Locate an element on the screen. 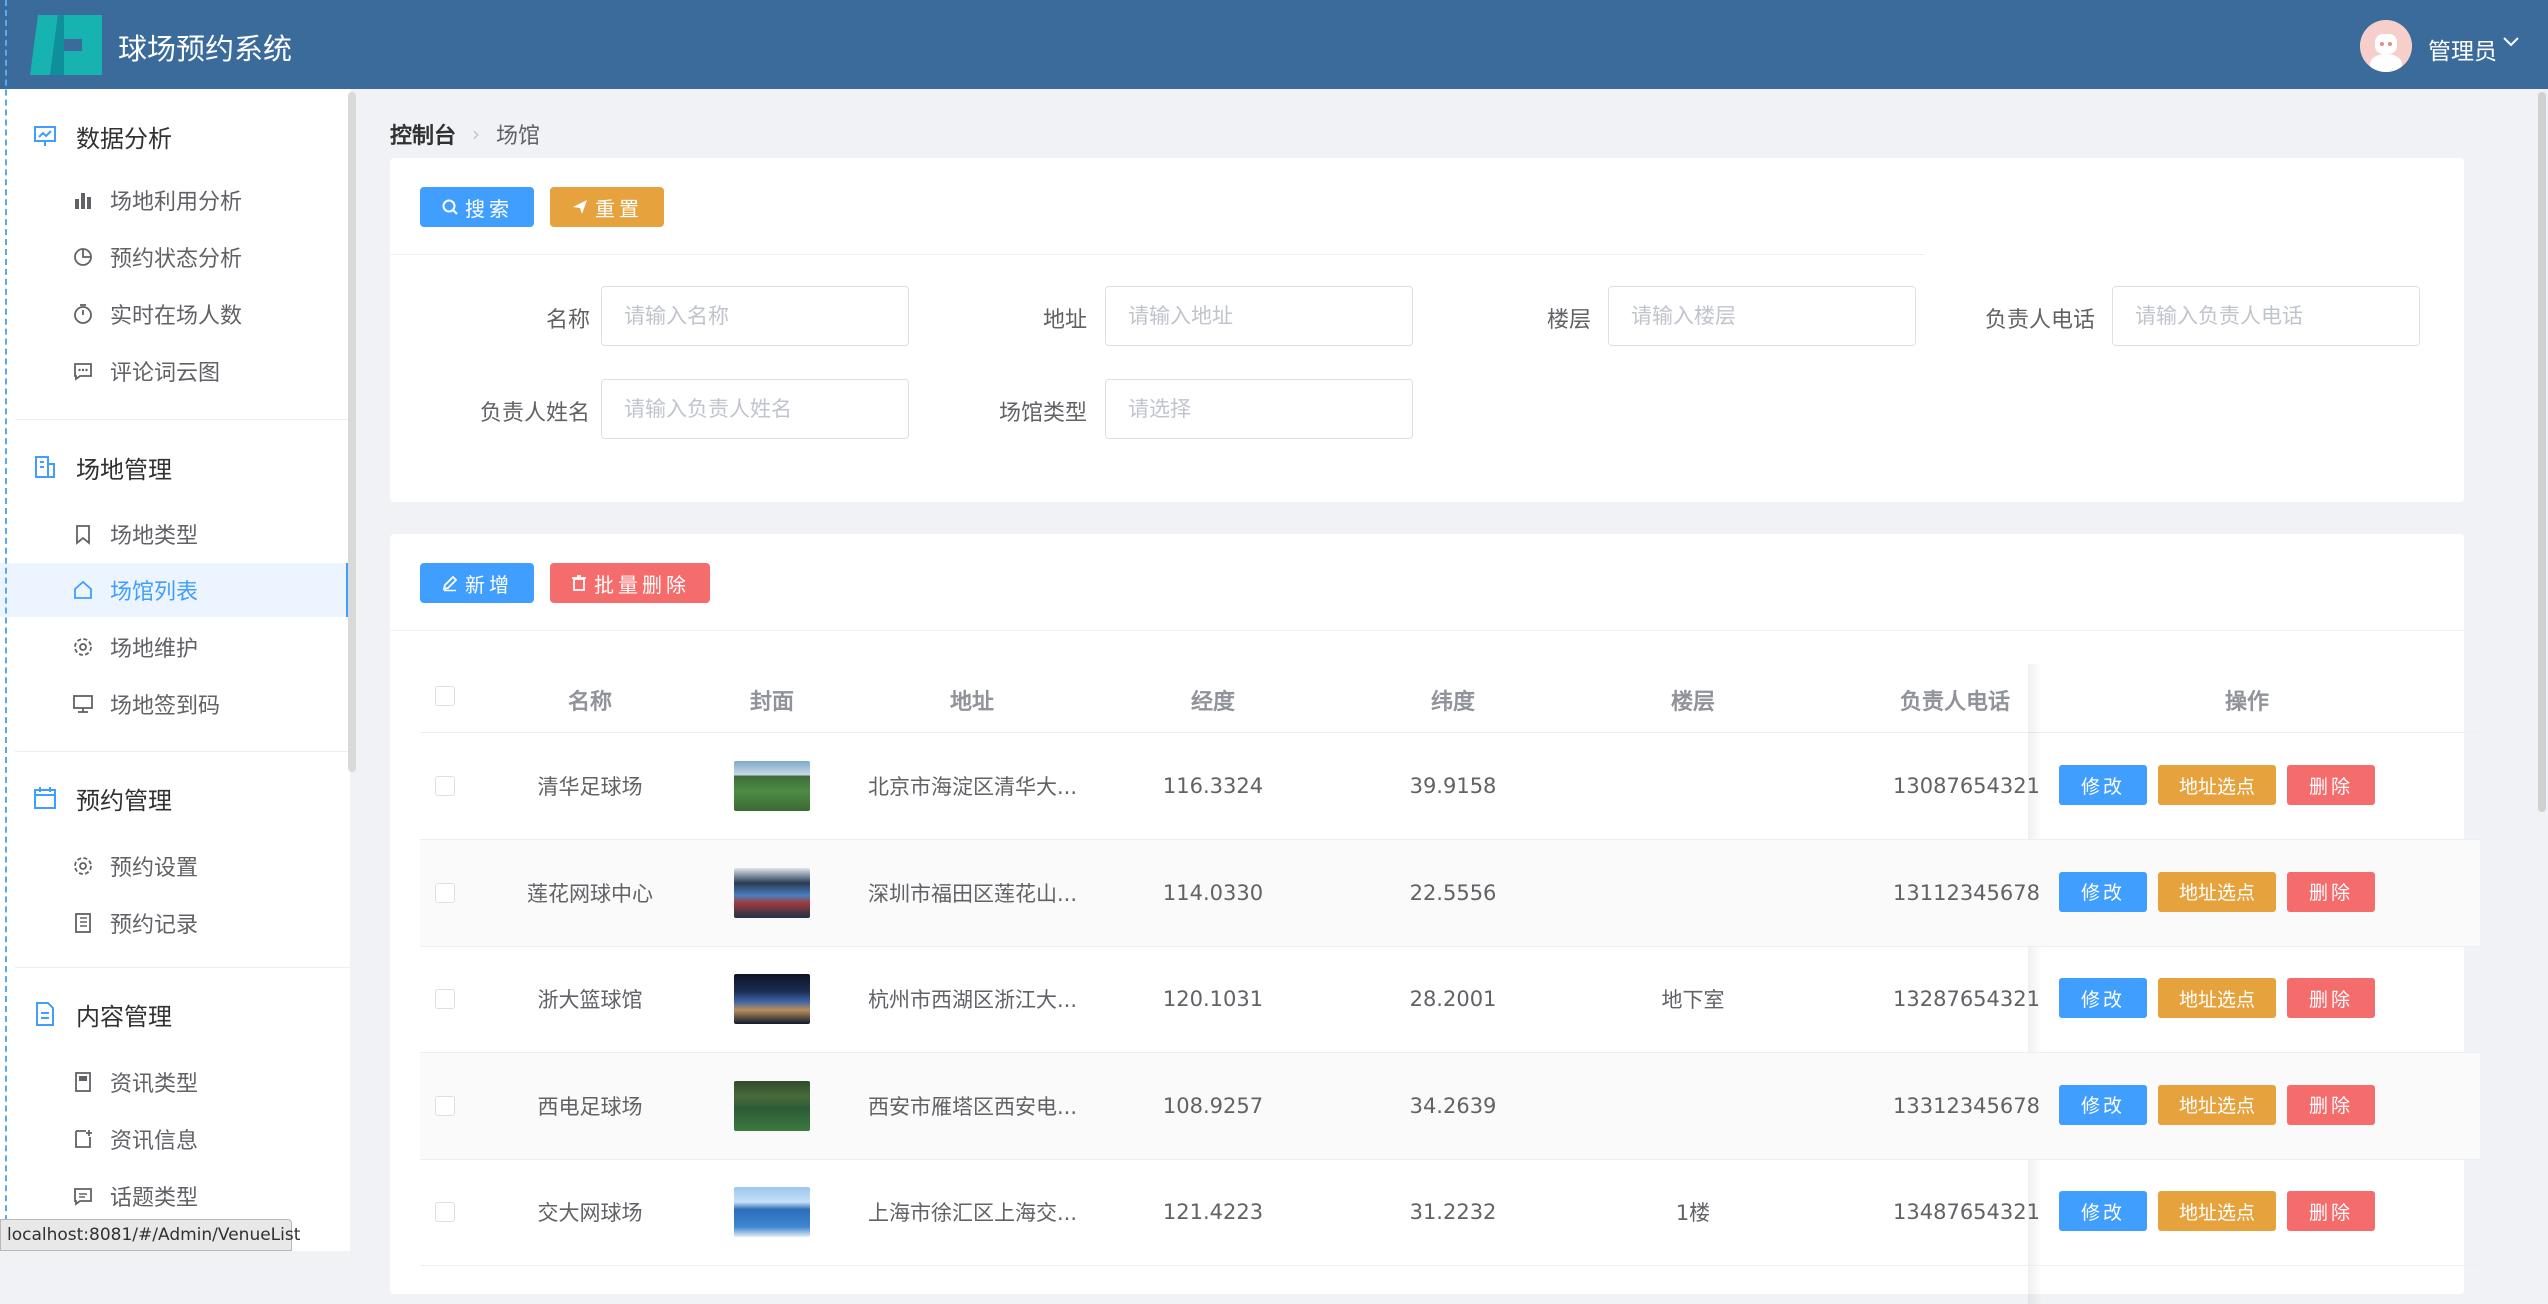 The height and width of the screenshot is (1304, 2548). sidebar-item-venue-list: 场馆列表 is located at coordinates (175, 590).